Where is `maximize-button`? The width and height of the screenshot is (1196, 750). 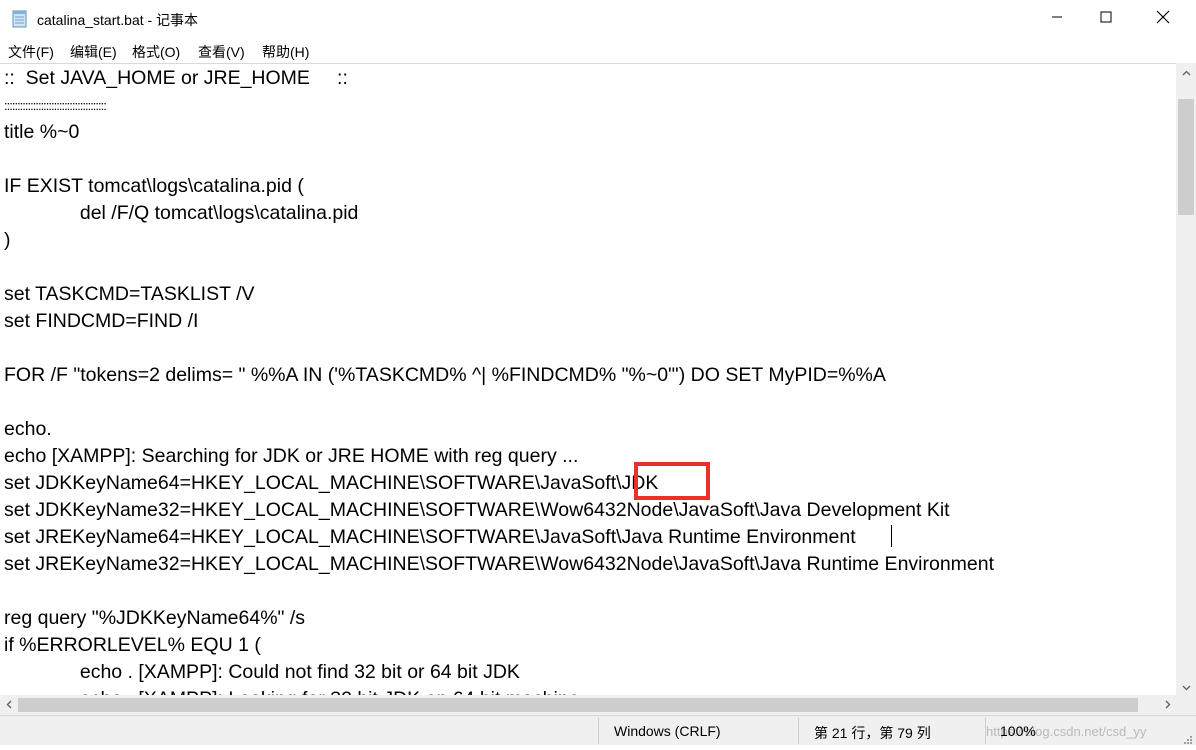 maximize-button is located at coordinates (1106, 19).